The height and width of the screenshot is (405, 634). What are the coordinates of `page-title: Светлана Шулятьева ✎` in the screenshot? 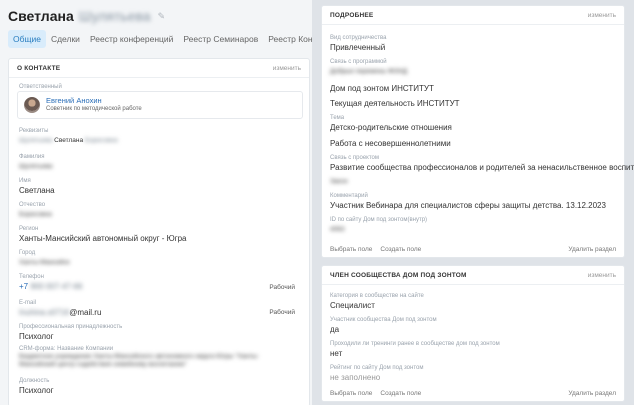 It's located at (86, 16).